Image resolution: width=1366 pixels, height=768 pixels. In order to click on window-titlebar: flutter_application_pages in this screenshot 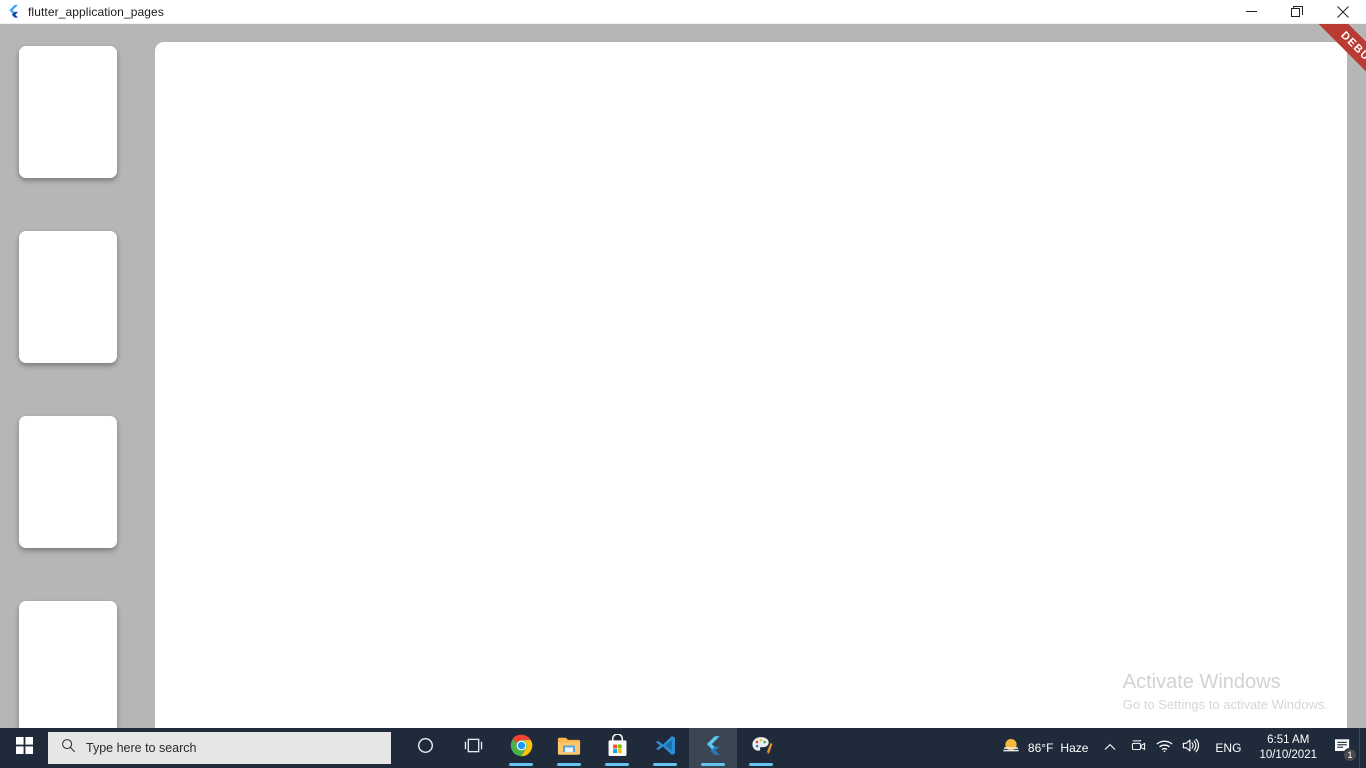, I will do `click(683, 12)`.